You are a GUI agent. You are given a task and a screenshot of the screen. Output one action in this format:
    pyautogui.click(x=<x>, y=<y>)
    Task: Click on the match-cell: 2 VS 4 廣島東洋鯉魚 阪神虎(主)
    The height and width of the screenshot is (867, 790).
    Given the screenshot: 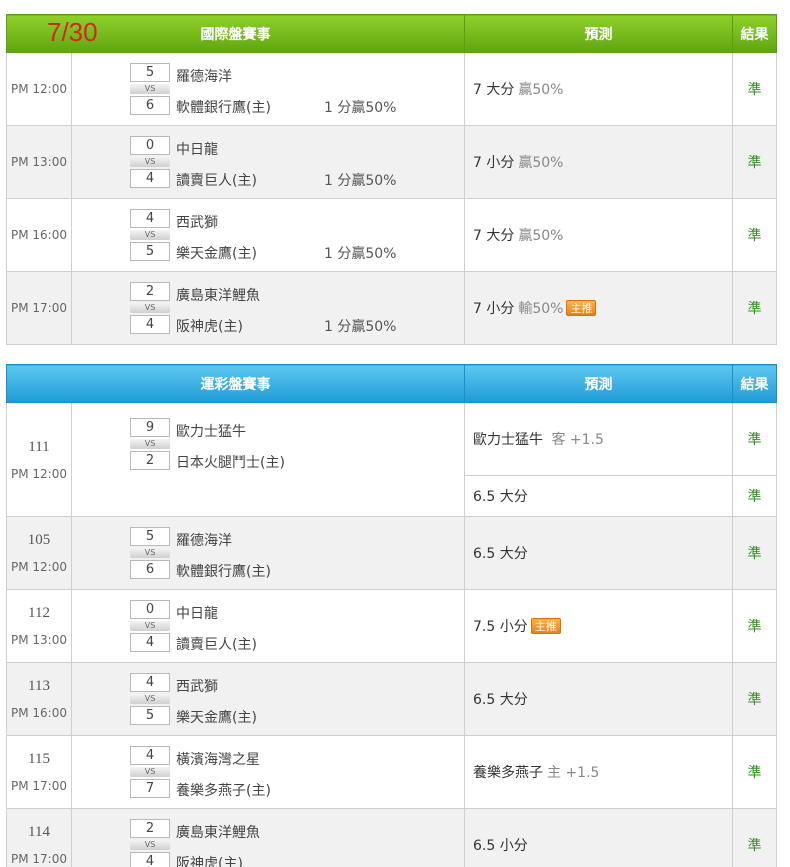 What is the action you would take?
    pyautogui.click(x=268, y=837)
    